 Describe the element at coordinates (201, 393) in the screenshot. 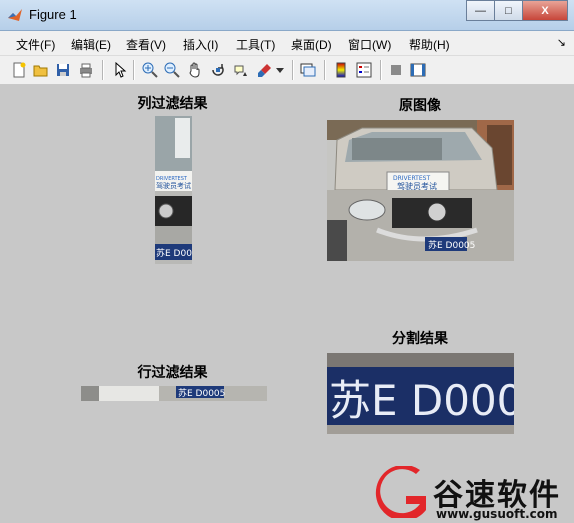

I see `row-filter-plate-text: 苏E D0005` at that location.